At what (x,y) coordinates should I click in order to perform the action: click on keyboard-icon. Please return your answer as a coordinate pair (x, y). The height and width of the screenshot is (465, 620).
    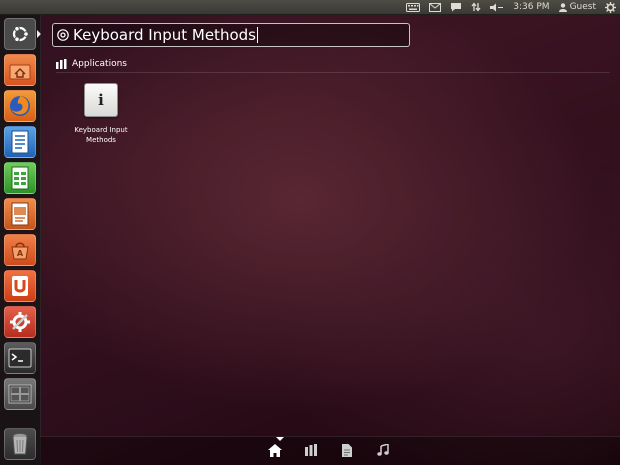
    Looking at the image, I should click on (413, 7).